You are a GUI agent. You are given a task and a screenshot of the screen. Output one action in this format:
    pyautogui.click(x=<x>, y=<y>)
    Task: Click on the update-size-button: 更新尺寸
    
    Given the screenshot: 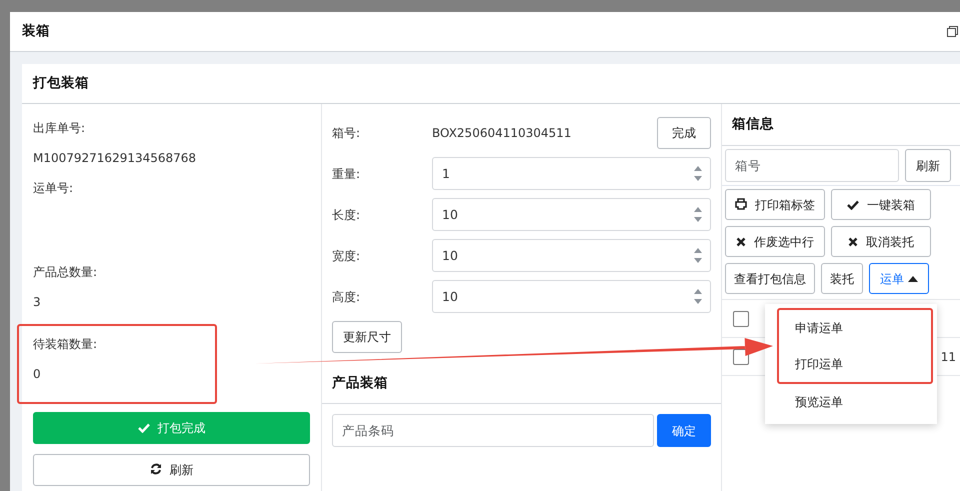 What is the action you would take?
    pyautogui.click(x=367, y=337)
    